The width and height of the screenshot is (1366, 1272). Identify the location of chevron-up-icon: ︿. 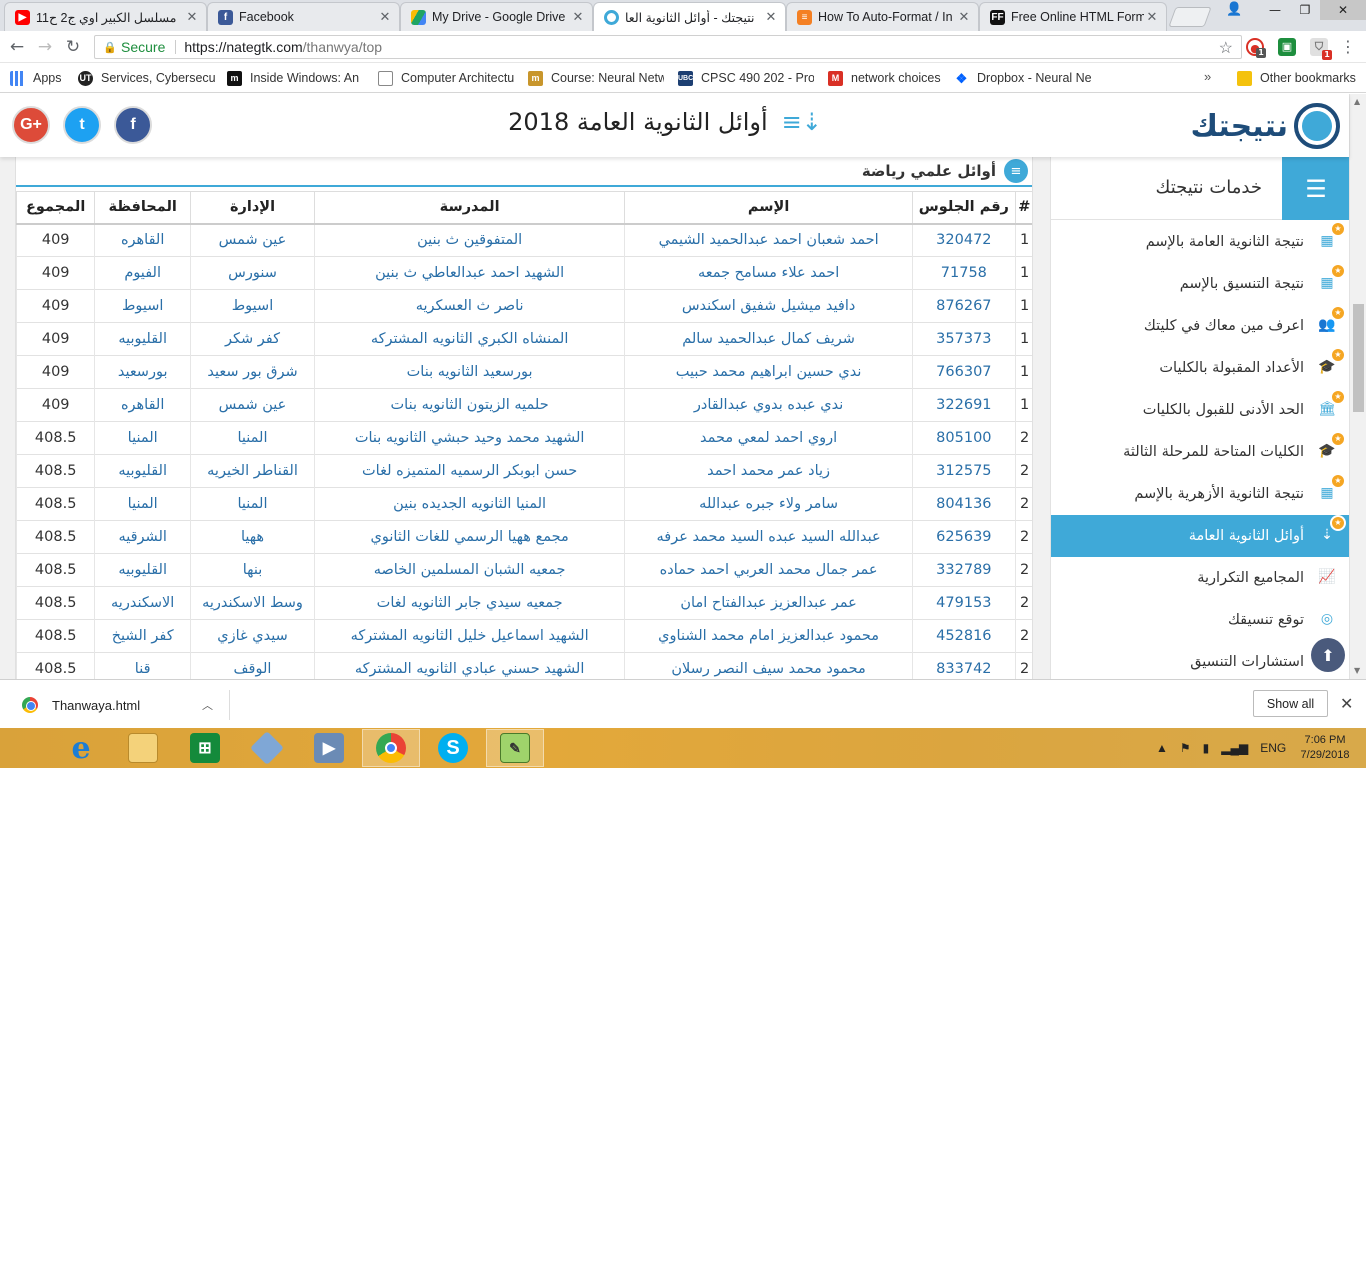
(207, 705).